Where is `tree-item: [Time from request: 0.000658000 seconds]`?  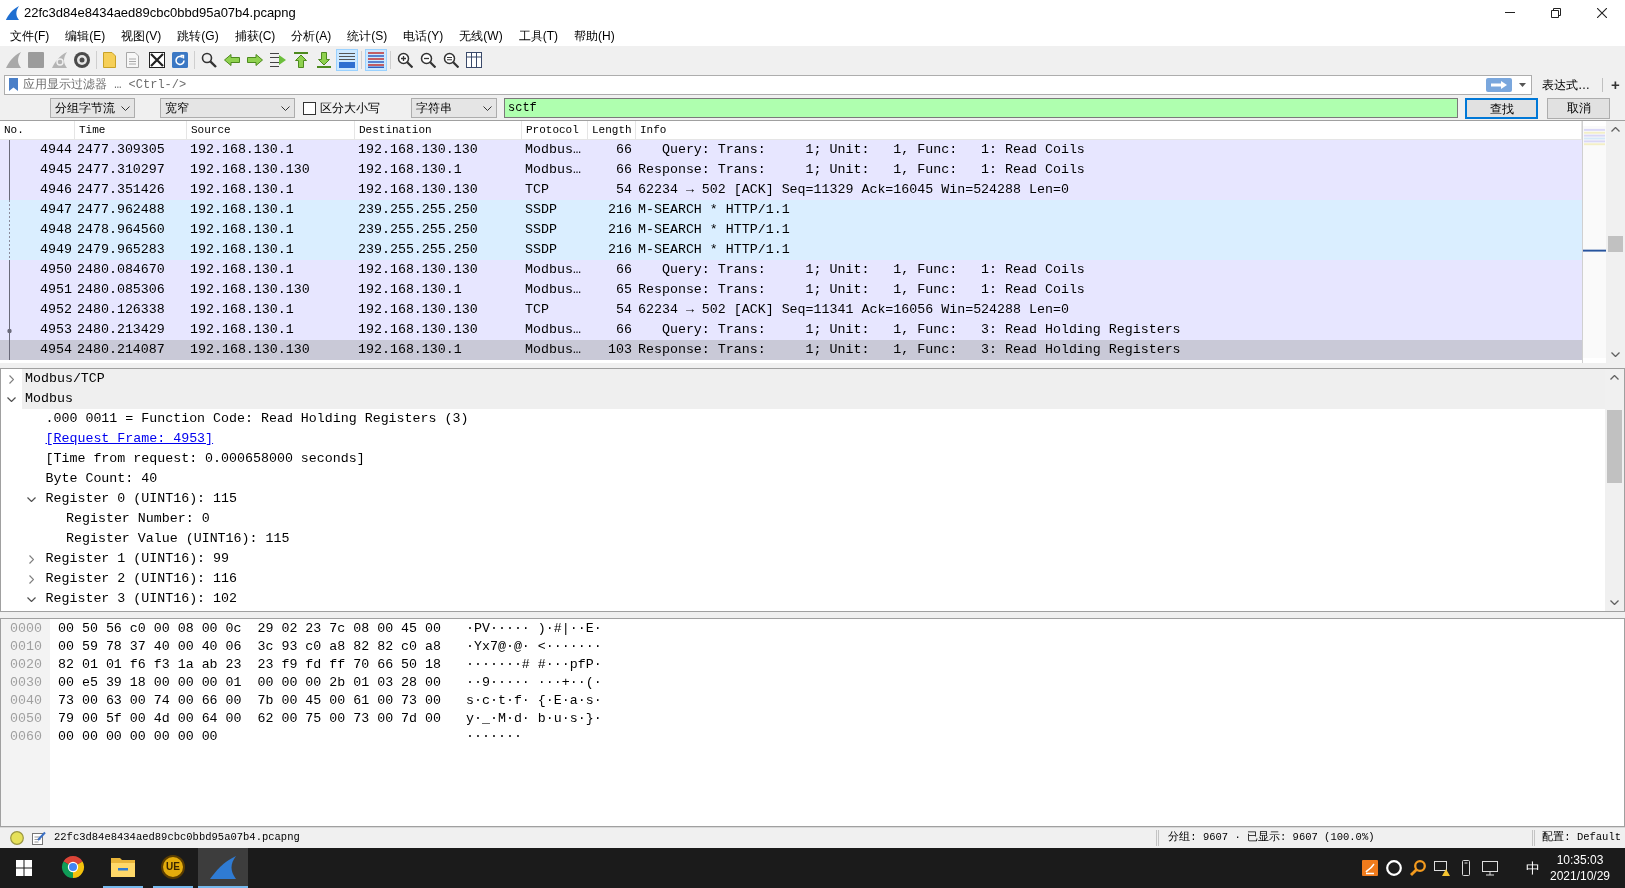
tree-item: [Time from request: 0.000658000 seconds] is located at coordinates (203, 459).